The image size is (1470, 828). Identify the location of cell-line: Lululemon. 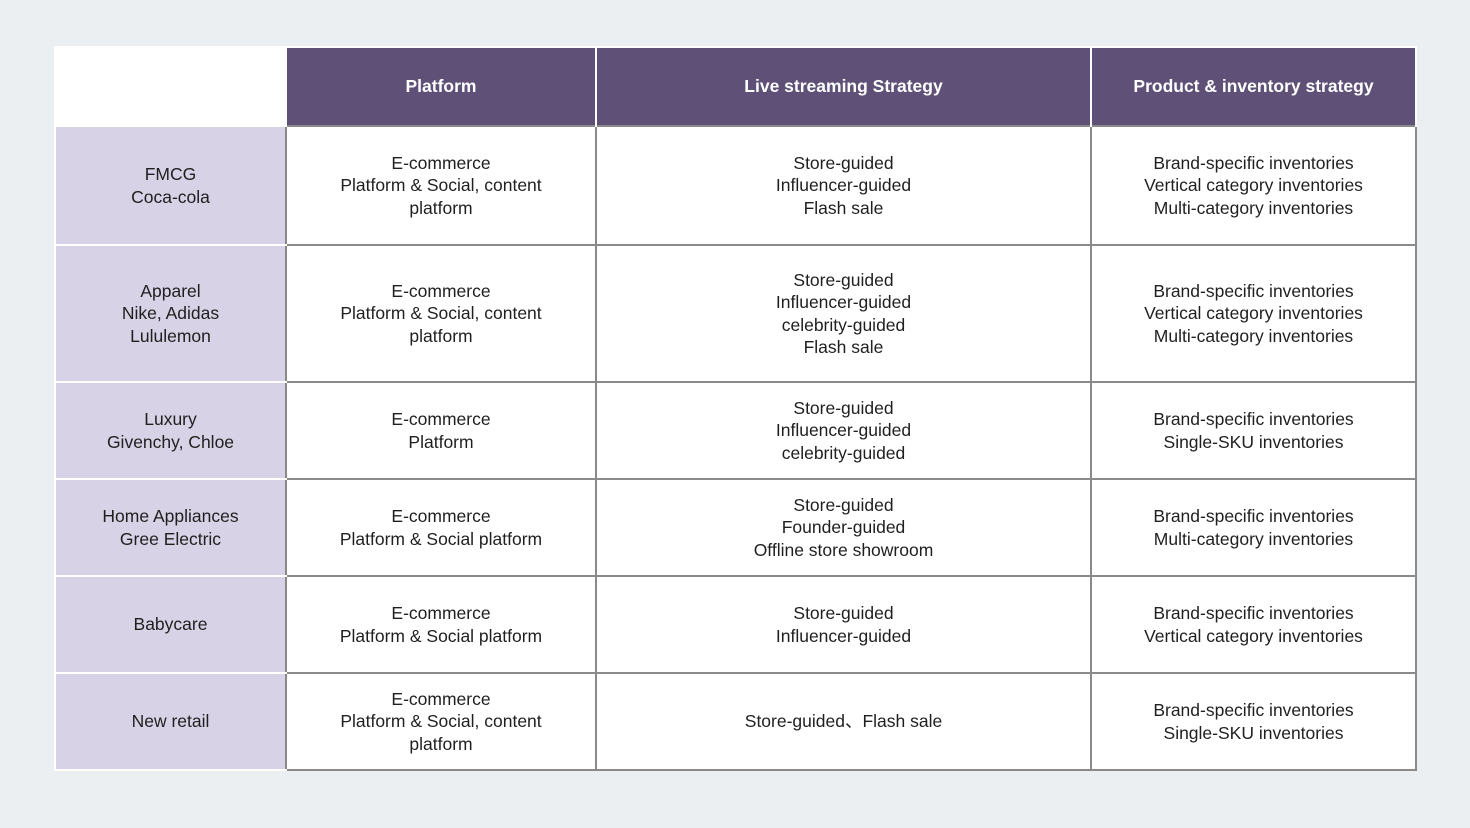
(170, 335).